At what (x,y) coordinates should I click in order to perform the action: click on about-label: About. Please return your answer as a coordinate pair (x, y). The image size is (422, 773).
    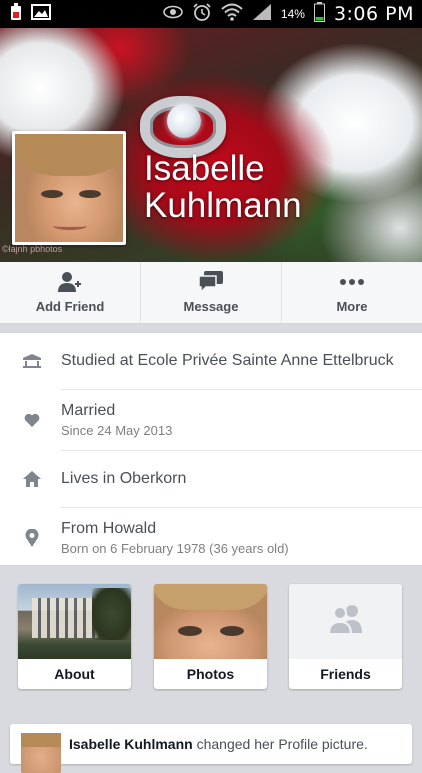
    Looking at the image, I should click on (74, 674).